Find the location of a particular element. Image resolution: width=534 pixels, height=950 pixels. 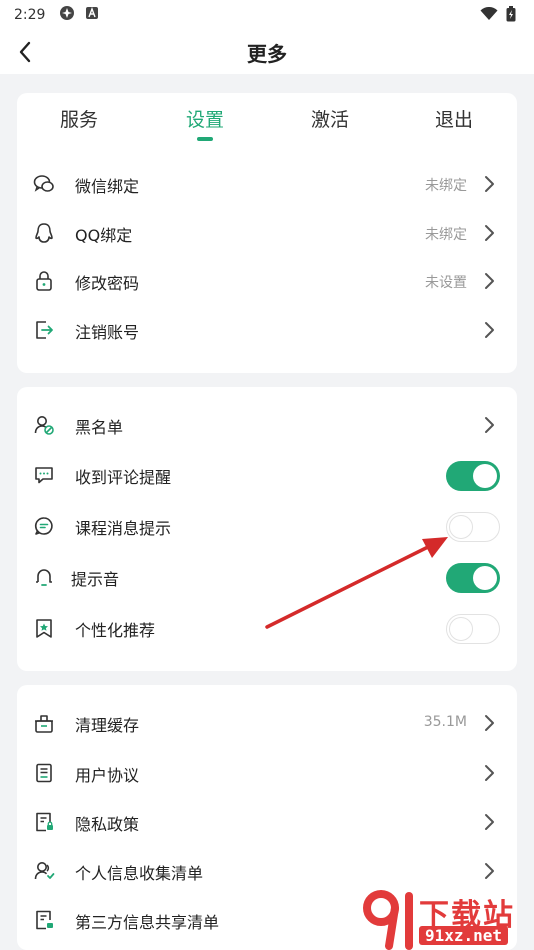

broom-icon is located at coordinates (44, 723).